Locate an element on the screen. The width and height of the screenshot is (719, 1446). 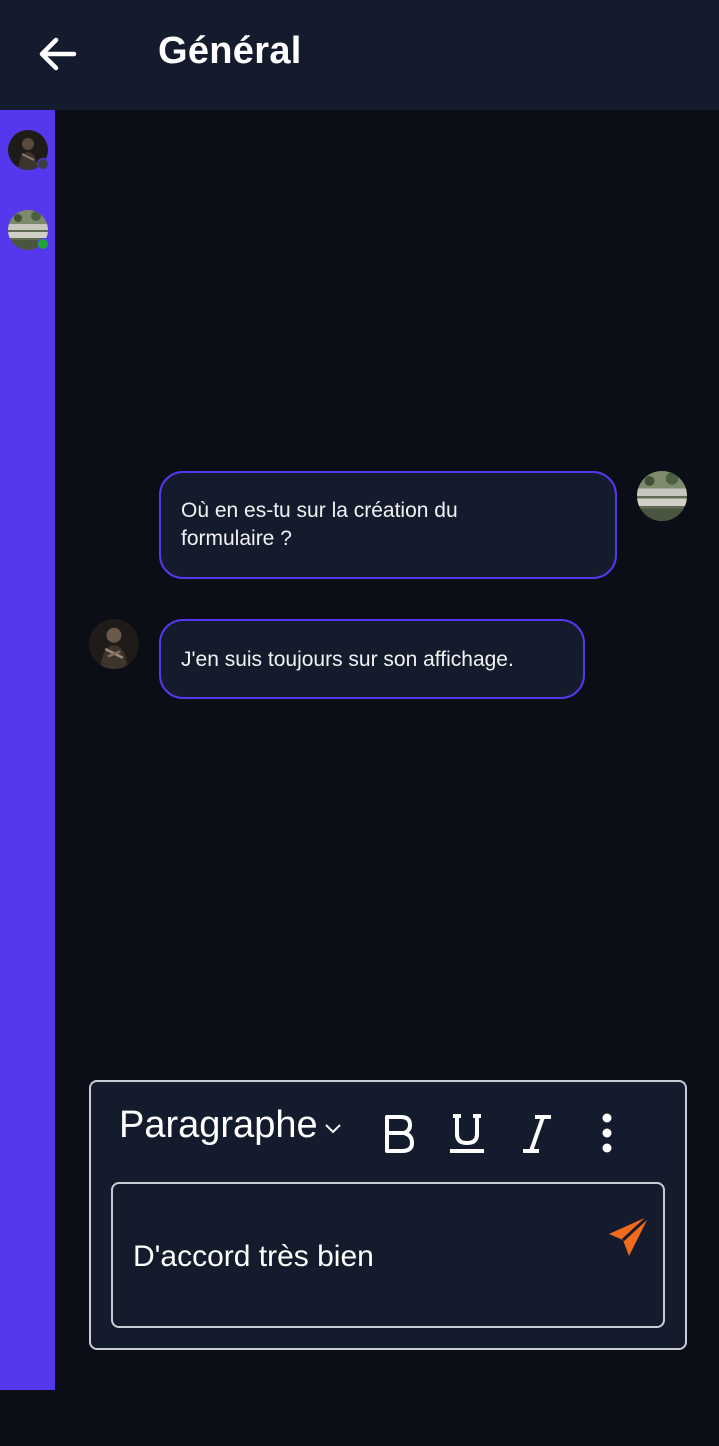
message-avatar-left is located at coordinates (114, 644).